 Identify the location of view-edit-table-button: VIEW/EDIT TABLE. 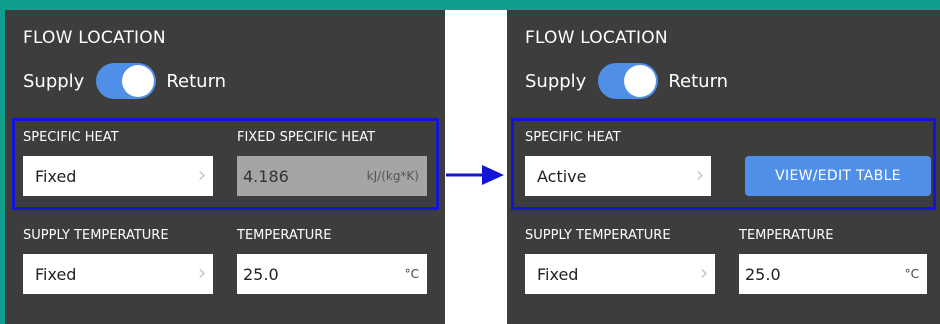
(838, 176).